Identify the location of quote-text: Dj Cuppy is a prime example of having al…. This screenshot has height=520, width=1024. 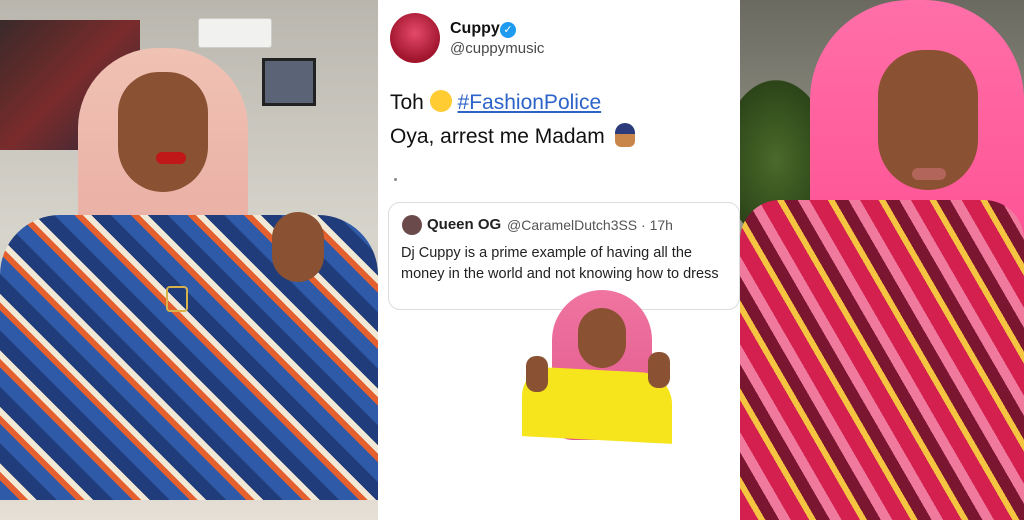
(560, 263).